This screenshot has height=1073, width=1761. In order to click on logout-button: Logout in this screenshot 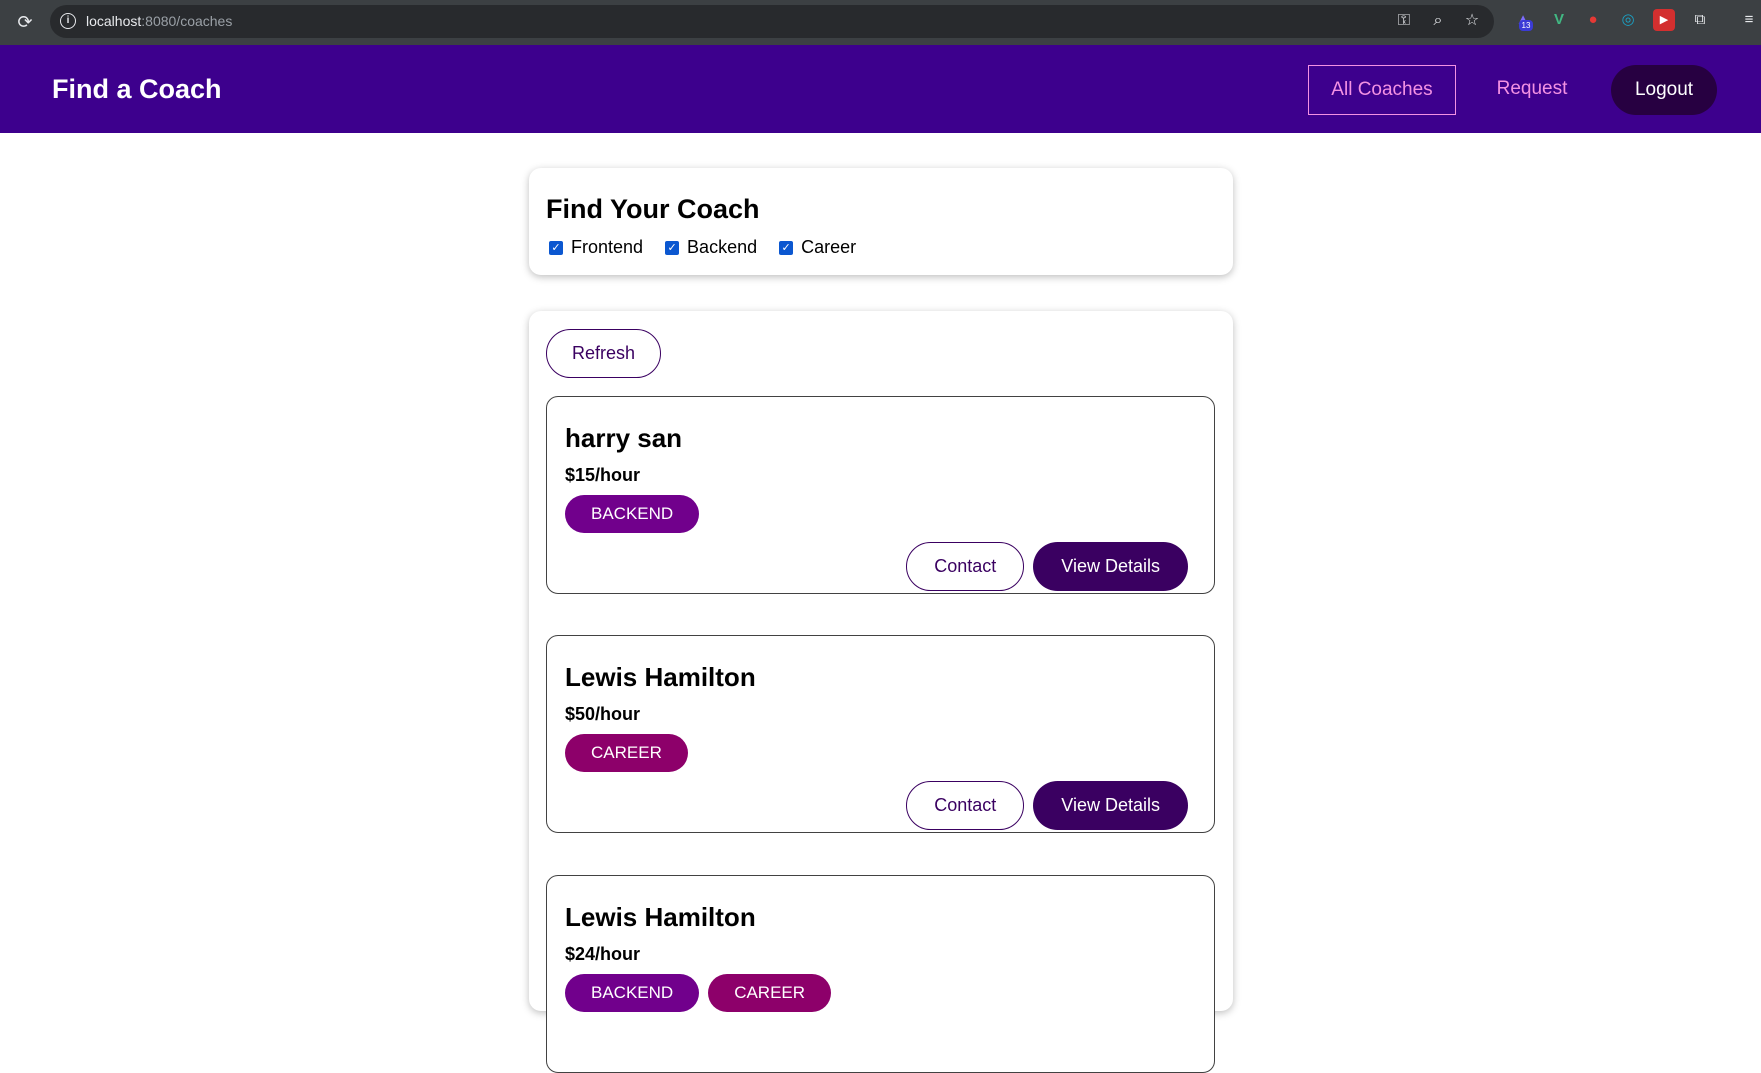, I will do `click(1664, 90)`.